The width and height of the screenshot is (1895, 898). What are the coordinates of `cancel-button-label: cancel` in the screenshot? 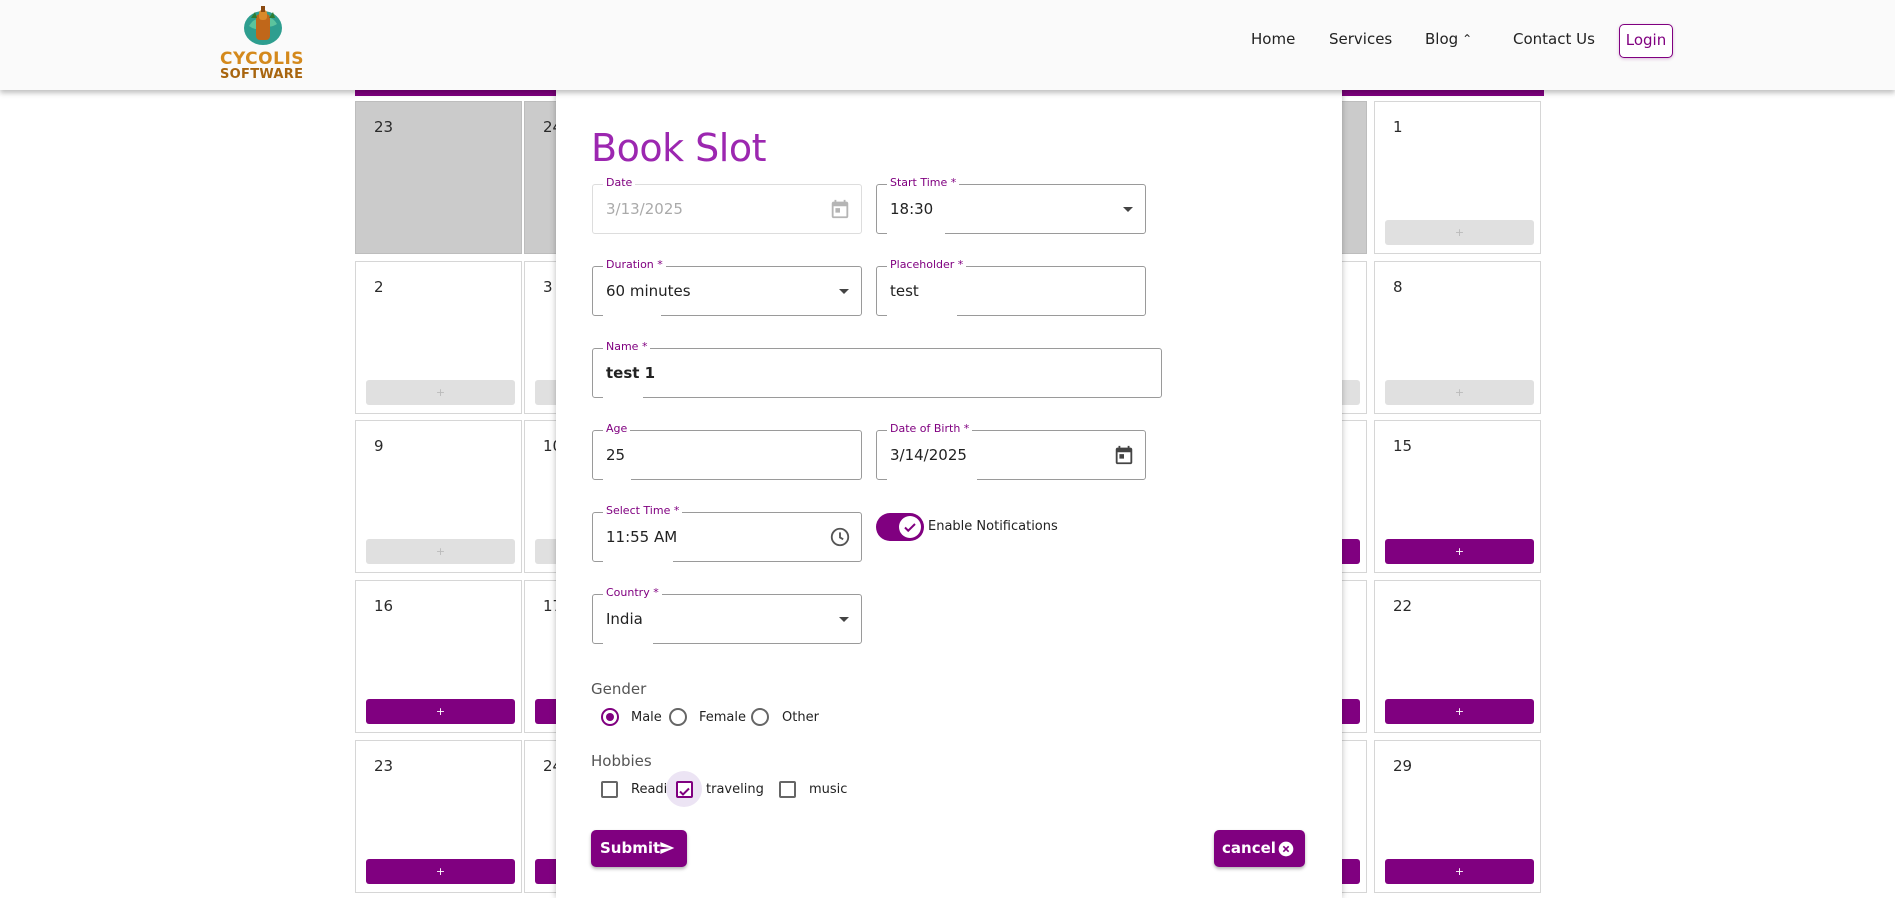 It's located at (1249, 848).